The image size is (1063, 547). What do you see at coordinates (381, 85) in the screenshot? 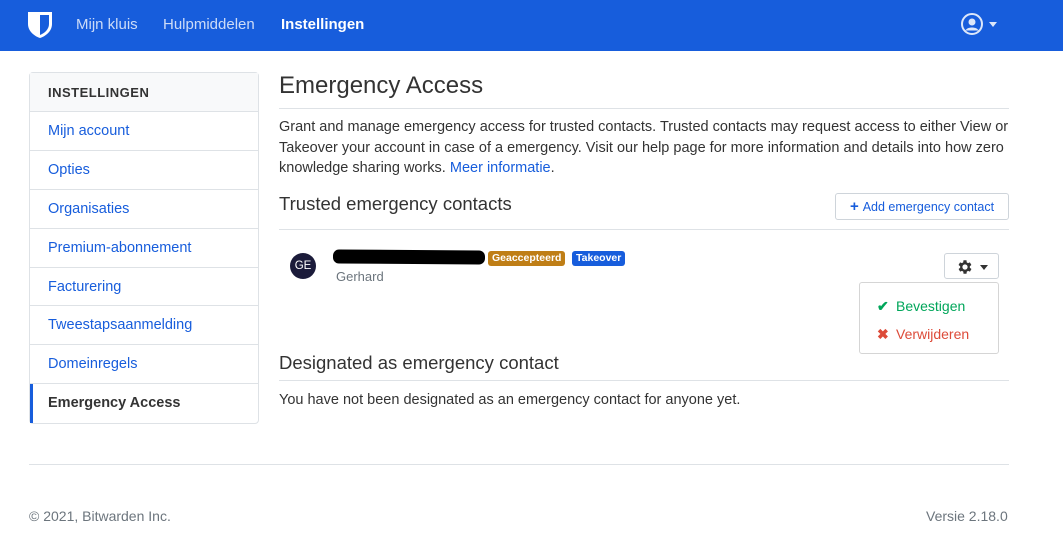
I see `page-title: Emergency Access` at bounding box center [381, 85].